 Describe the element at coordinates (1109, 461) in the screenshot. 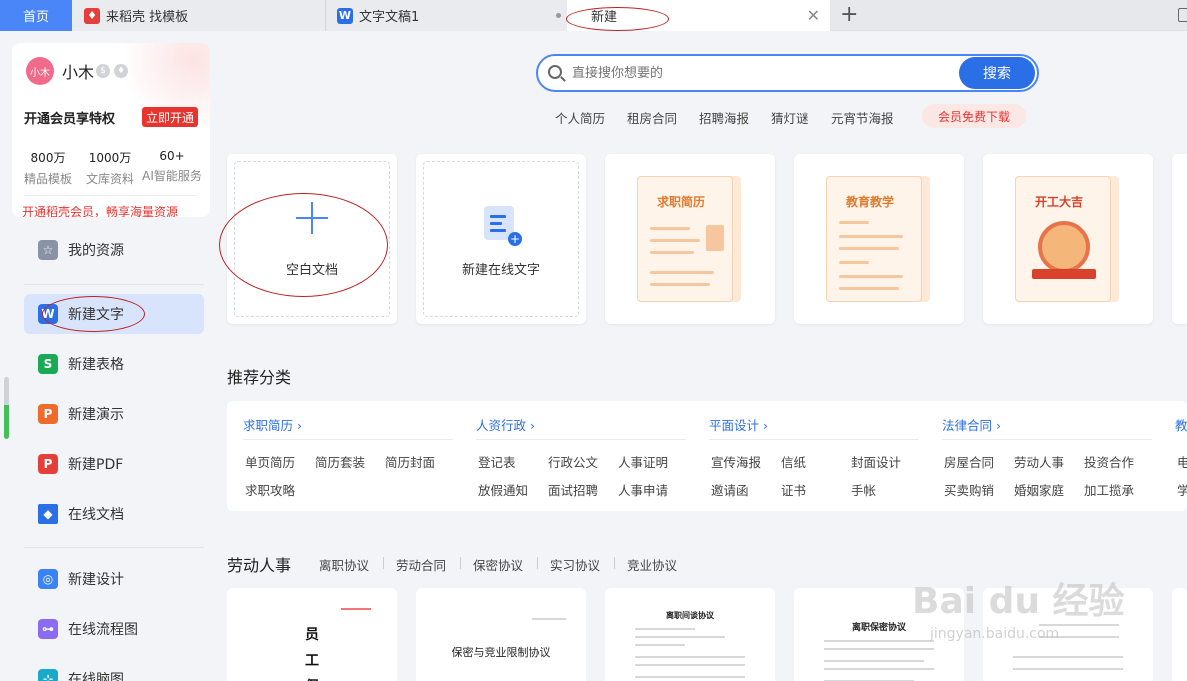

I see `category-item: 投资合作` at that location.